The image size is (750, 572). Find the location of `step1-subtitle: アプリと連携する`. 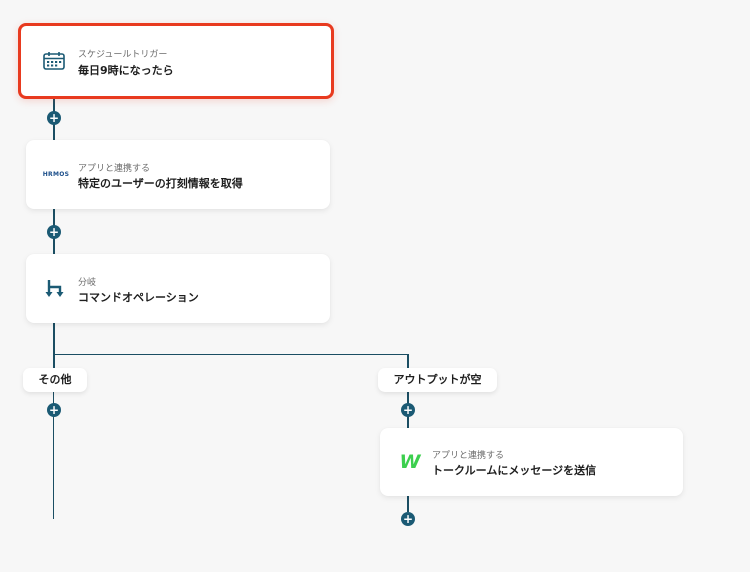

step1-subtitle: アプリと連携する is located at coordinates (114, 169).